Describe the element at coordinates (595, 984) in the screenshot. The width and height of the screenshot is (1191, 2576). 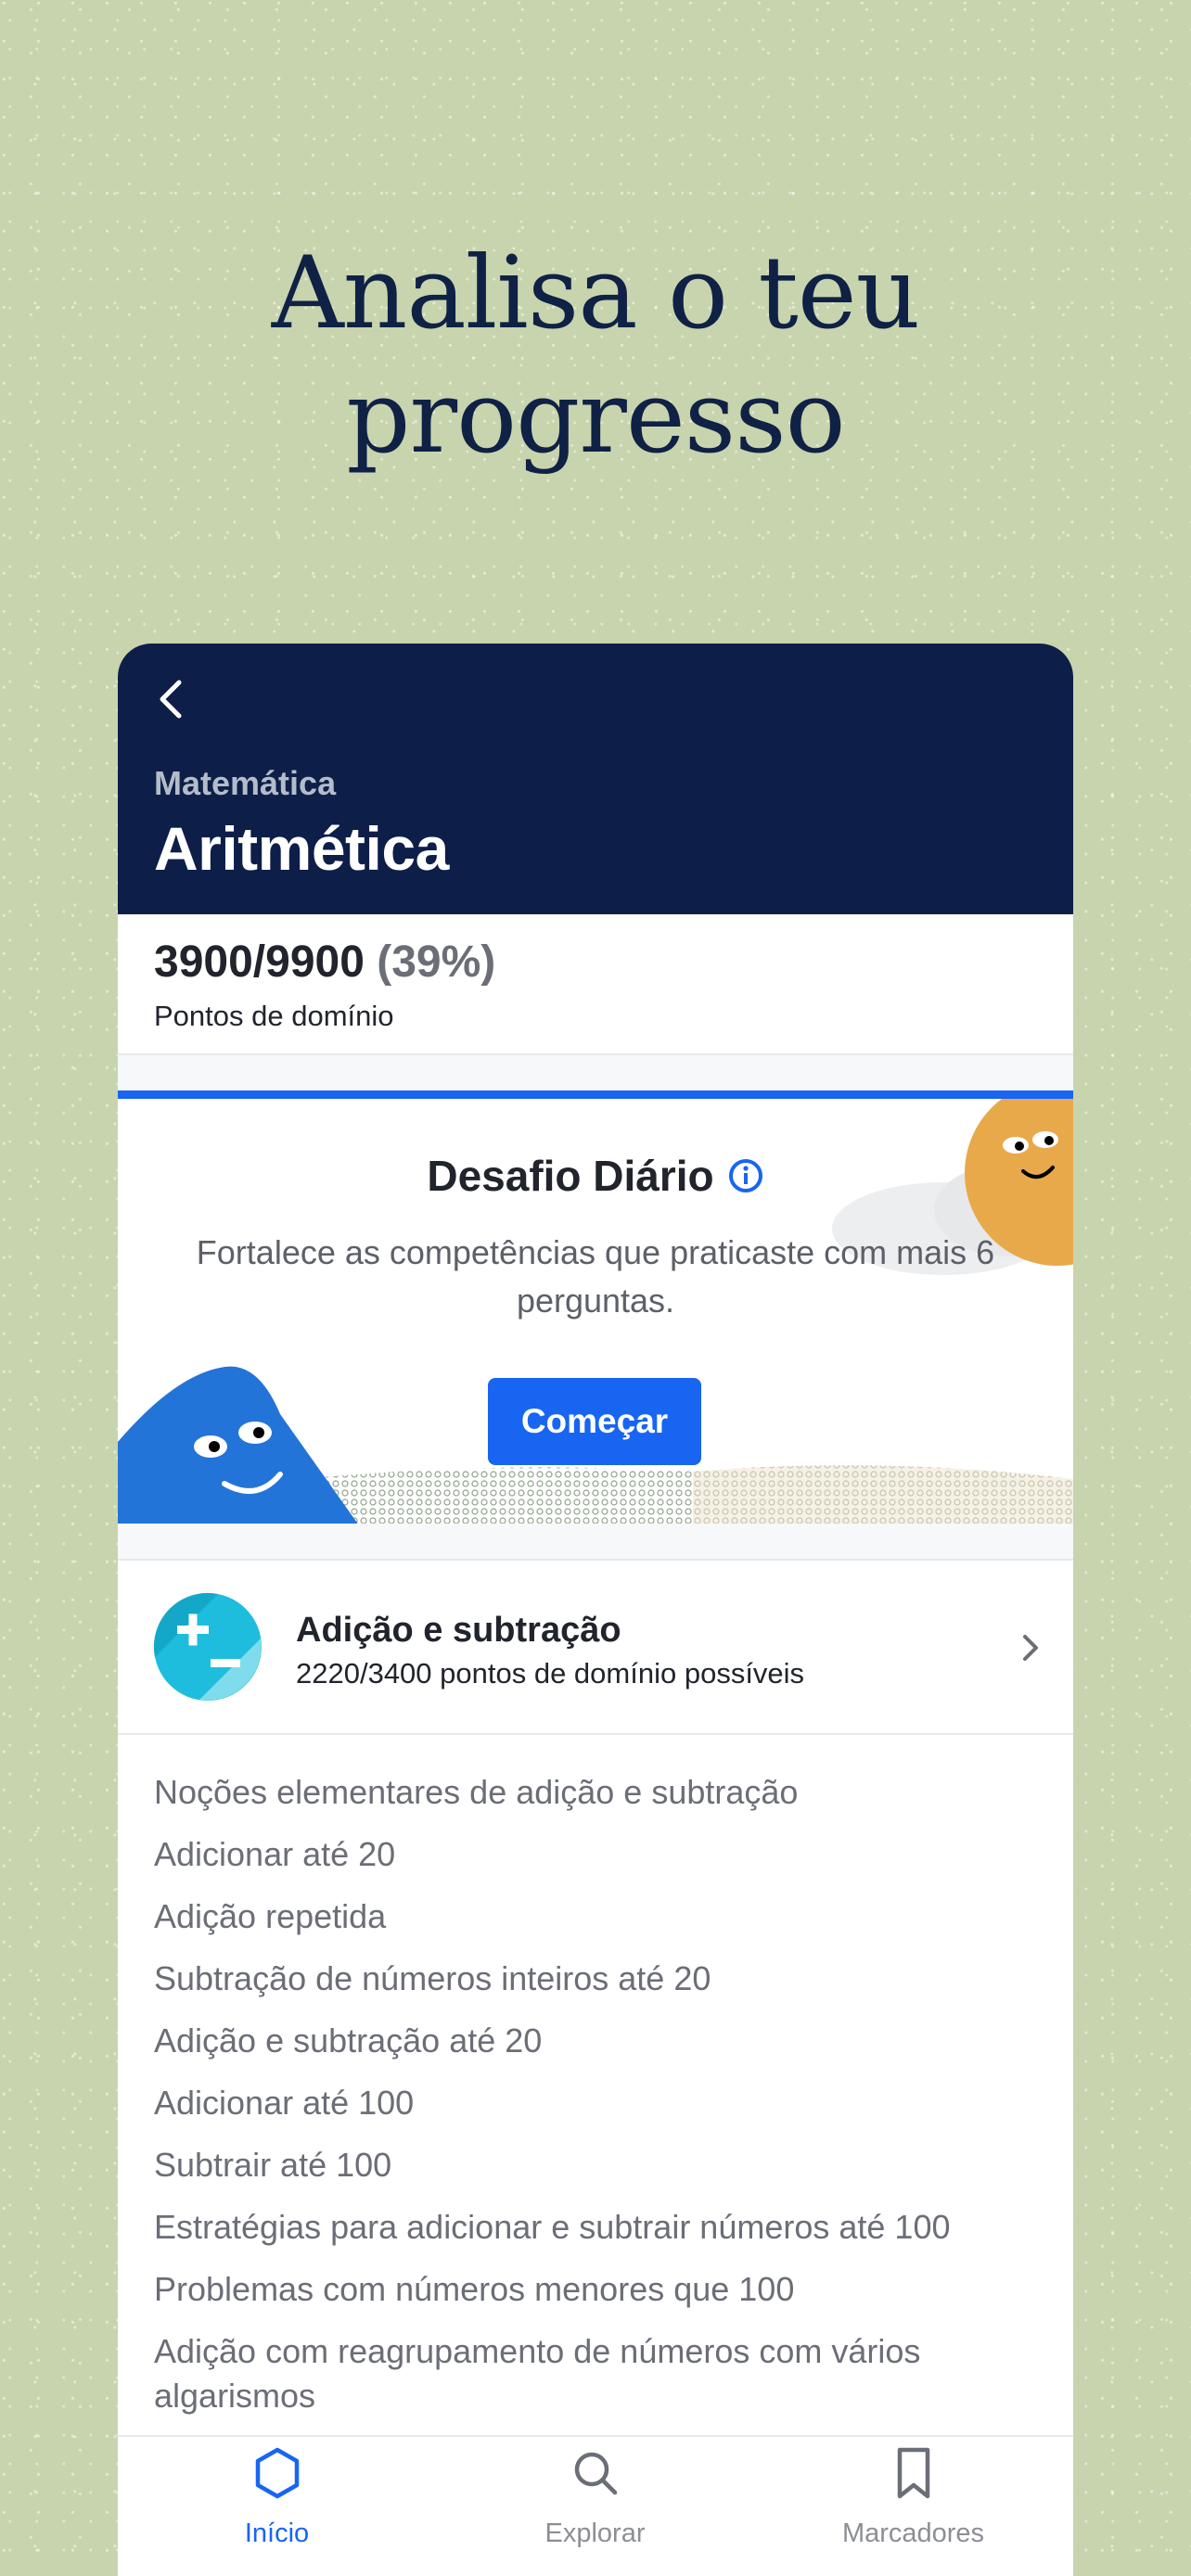
I see `mastery-points: 3900/9900 (39%) Pontos de domínio` at that location.